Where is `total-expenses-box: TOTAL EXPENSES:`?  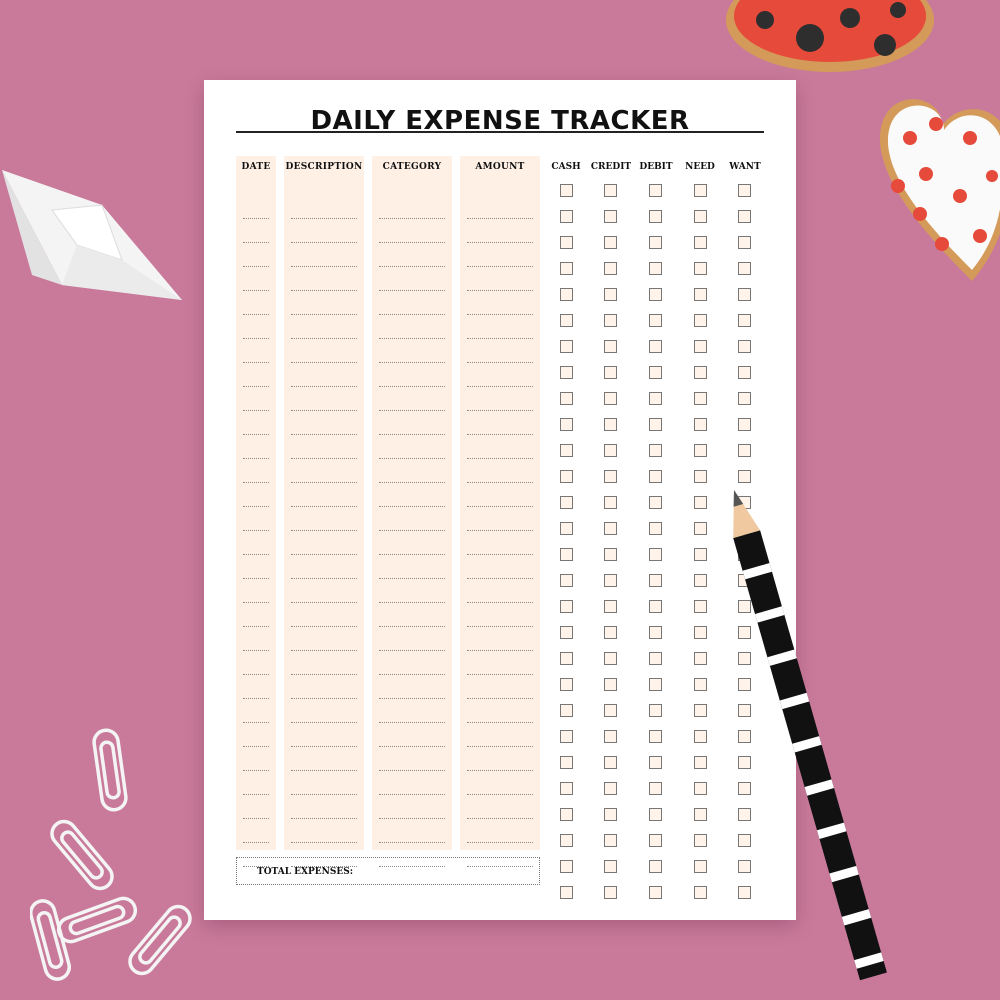 total-expenses-box: TOTAL EXPENSES: is located at coordinates (388, 871).